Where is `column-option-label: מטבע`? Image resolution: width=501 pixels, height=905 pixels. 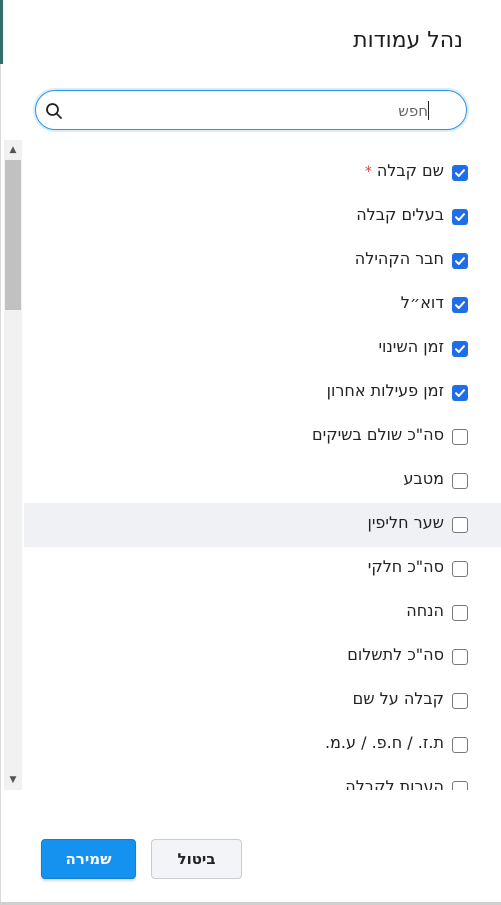
column-option-label: מטבע is located at coordinates (423, 478).